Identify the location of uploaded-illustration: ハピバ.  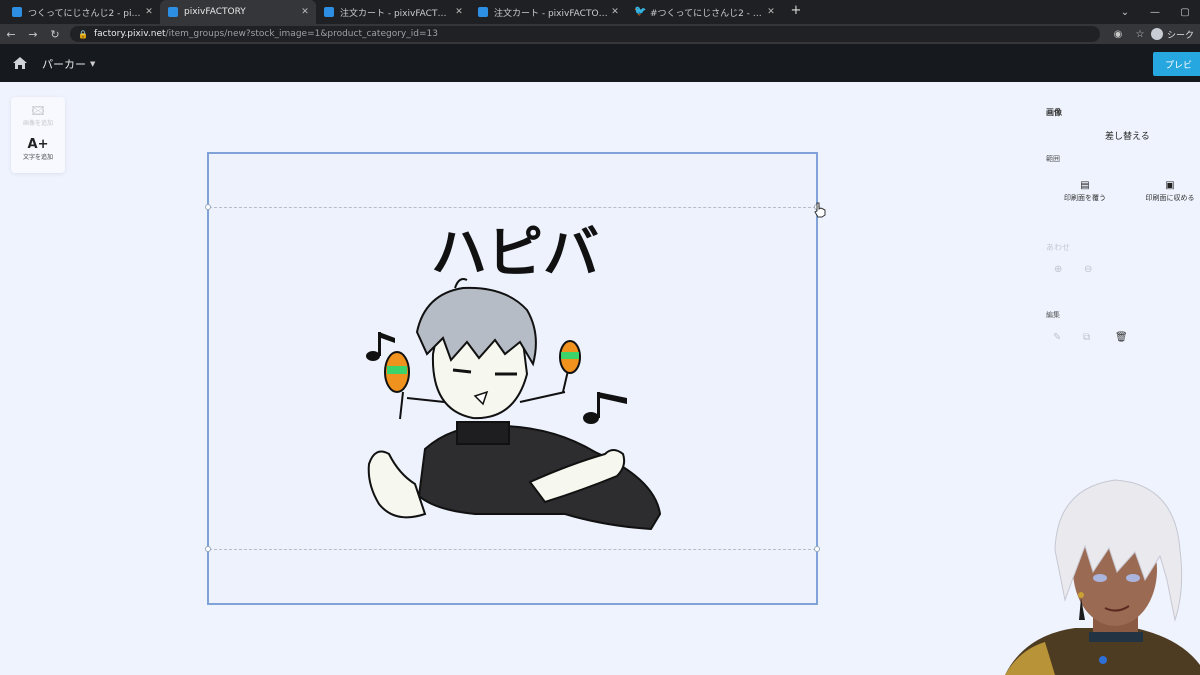
(515, 376).